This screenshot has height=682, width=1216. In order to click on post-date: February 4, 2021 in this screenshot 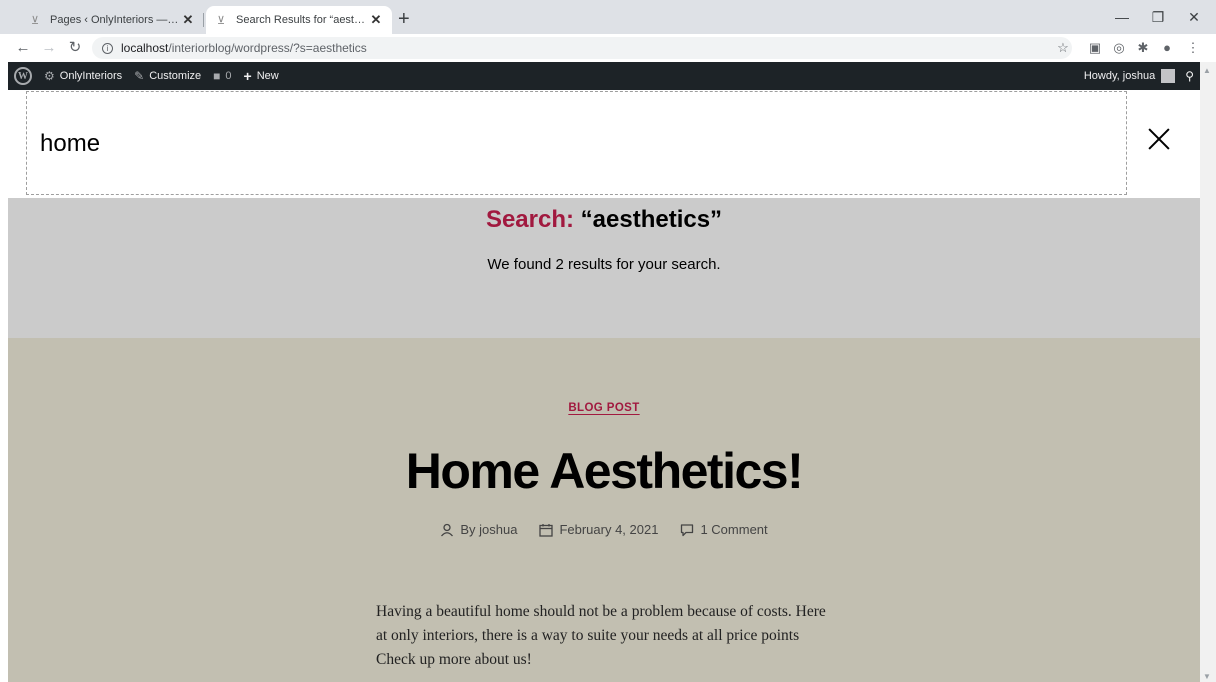, I will do `click(598, 529)`.